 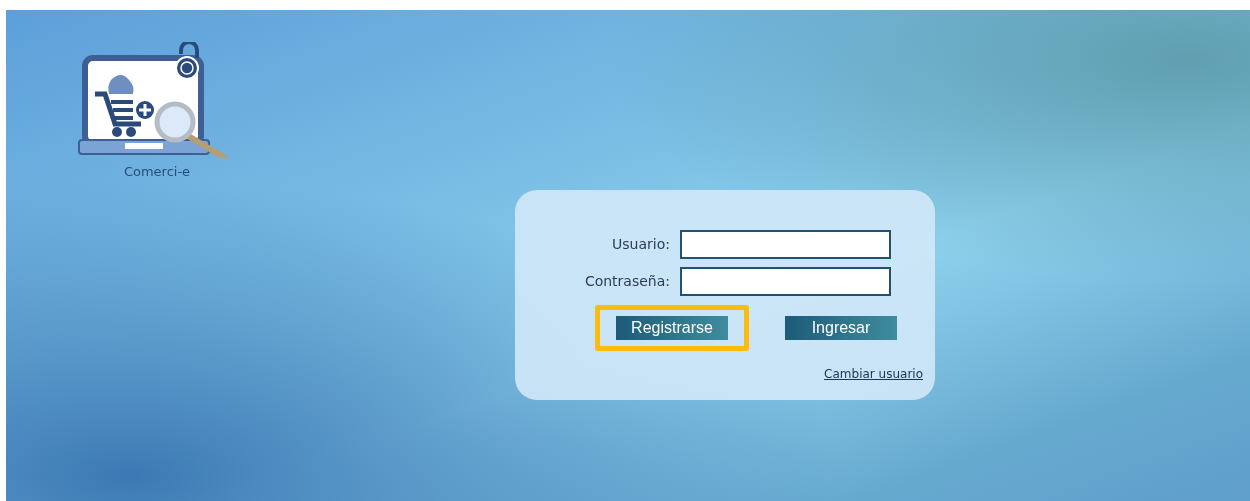 I want to click on field-label: Contraseña:, so click(x=627, y=281).